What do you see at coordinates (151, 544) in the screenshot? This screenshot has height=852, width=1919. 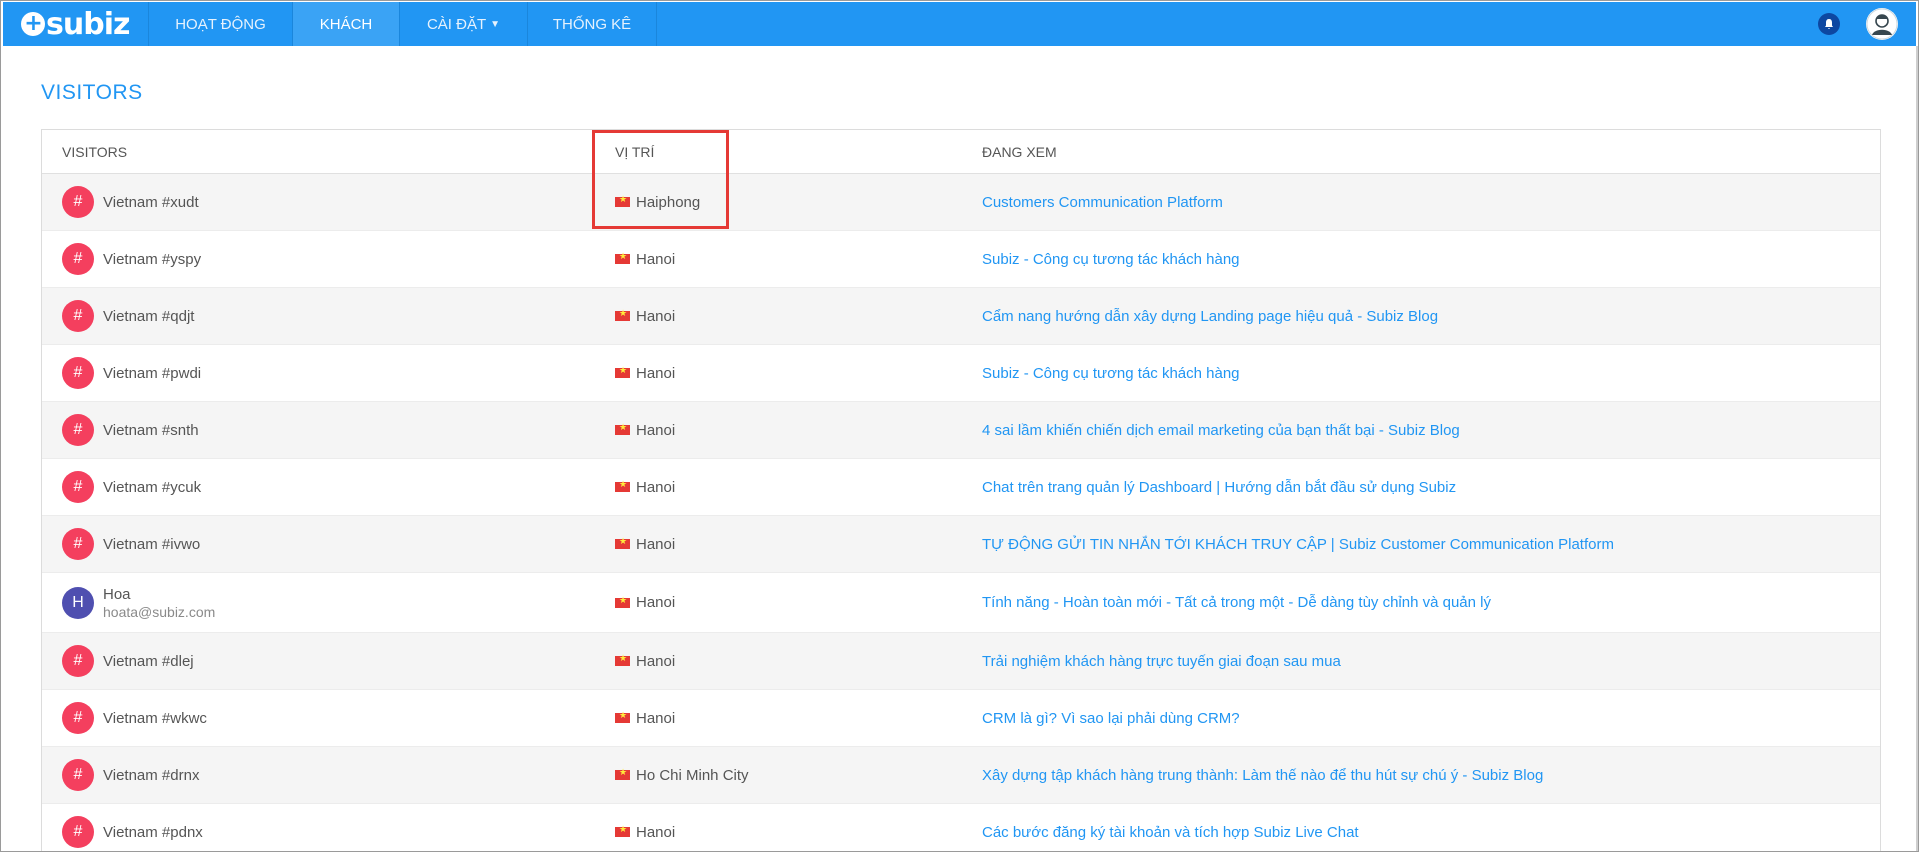 I see `visitor-info: Vietnam #ivwo` at bounding box center [151, 544].